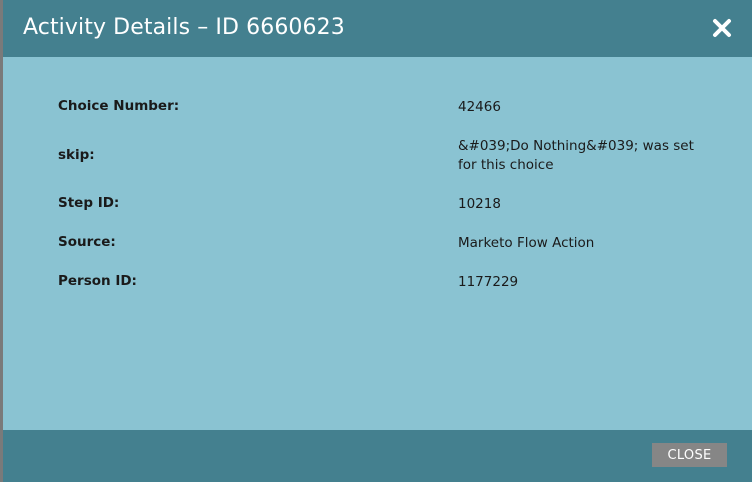 Image resolution: width=752 pixels, height=482 pixels. Describe the element at coordinates (722, 28) in the screenshot. I see `close-x-icon` at that location.